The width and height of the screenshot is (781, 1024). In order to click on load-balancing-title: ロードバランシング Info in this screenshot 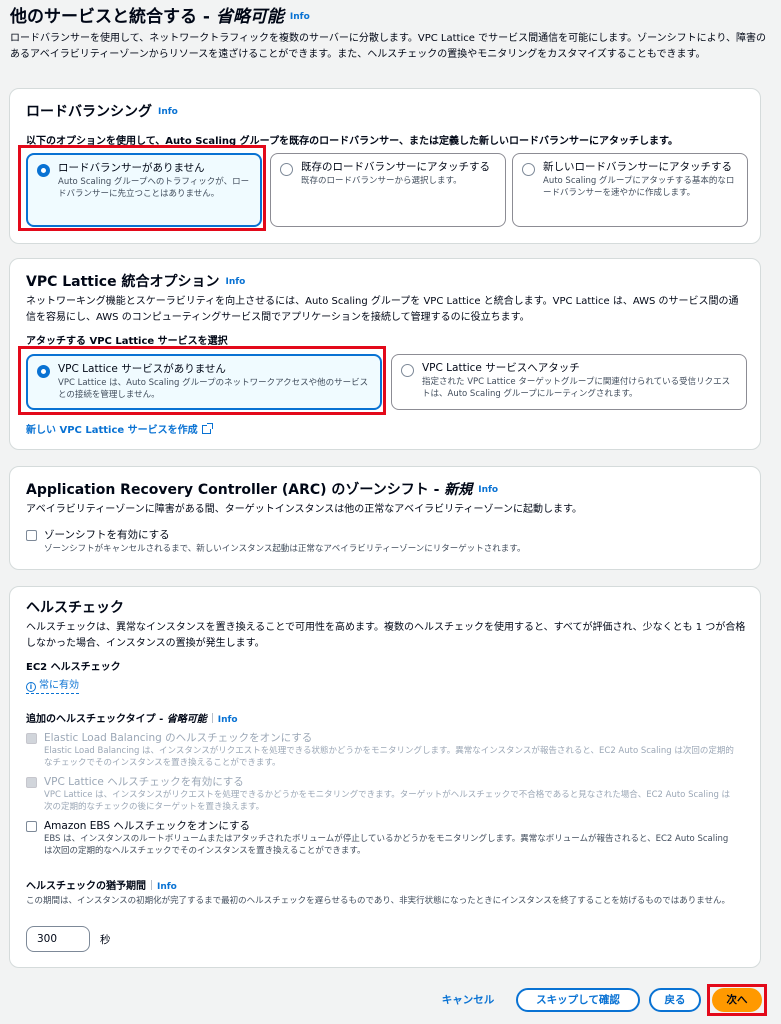, I will do `click(102, 112)`.